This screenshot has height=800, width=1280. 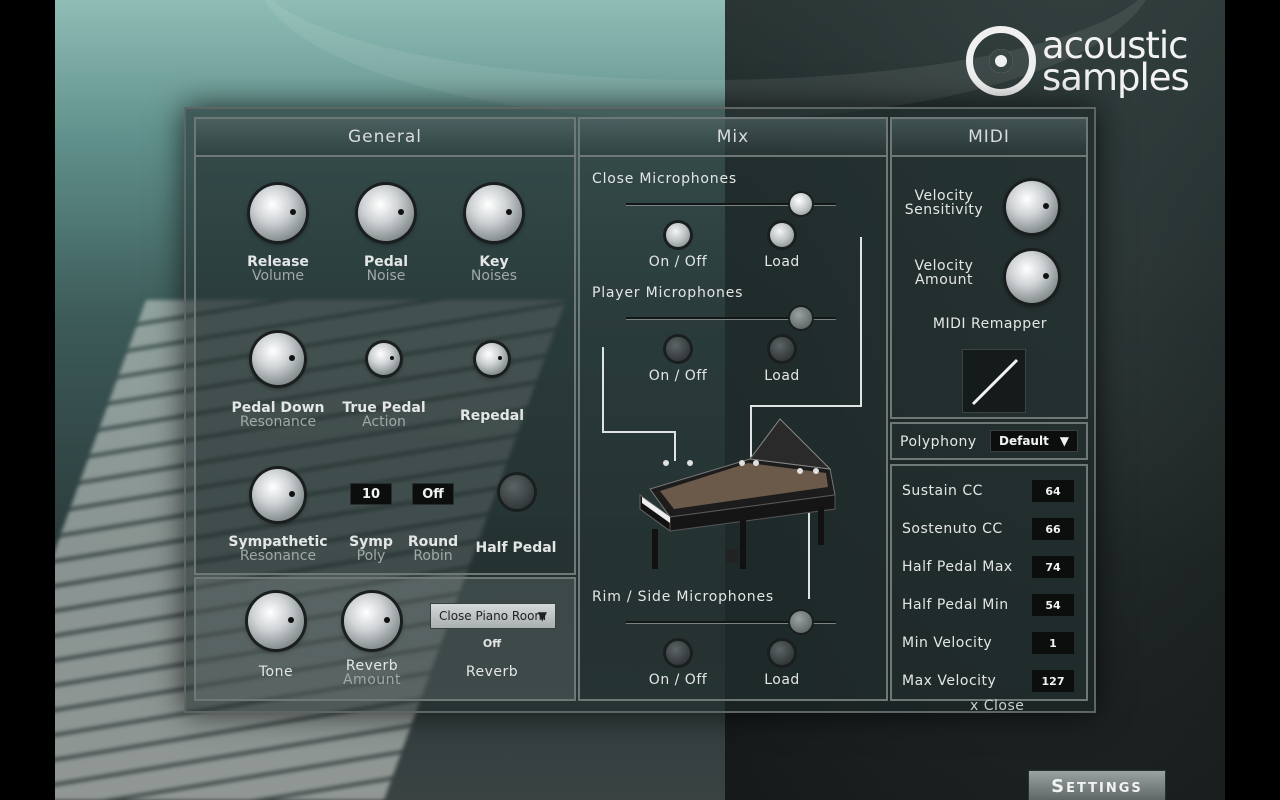 What do you see at coordinates (988, 491) in the screenshot?
I see `sustain-cc-row: Sustain CC 64` at bounding box center [988, 491].